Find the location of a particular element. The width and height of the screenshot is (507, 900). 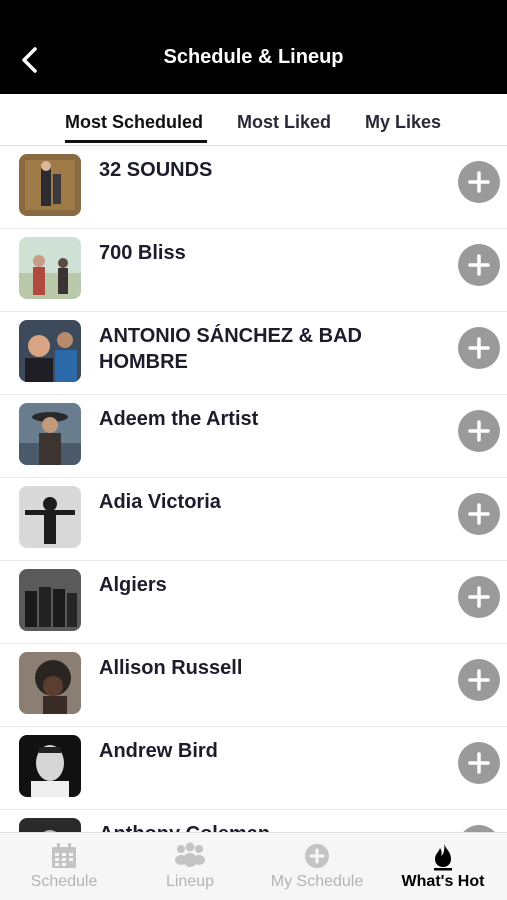

plus-circle-icon is located at coordinates (317, 856).